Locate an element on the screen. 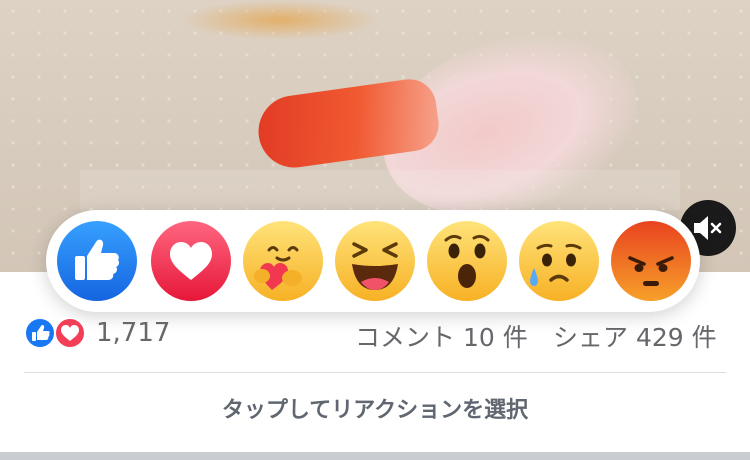  reaction-haha is located at coordinates (375, 261).